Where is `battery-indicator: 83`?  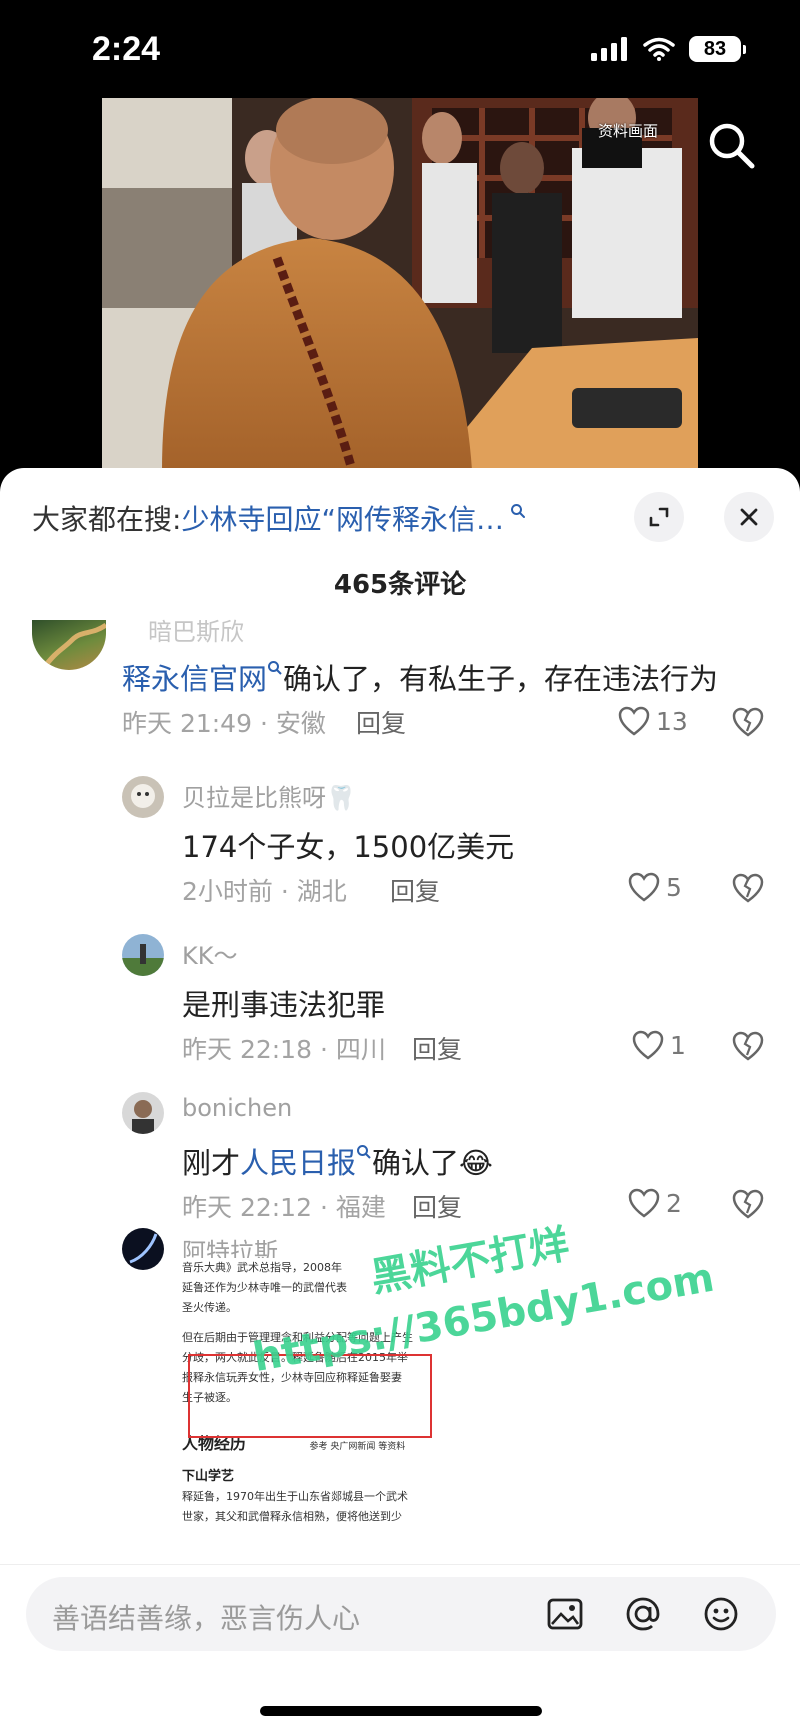 battery-indicator: 83 is located at coordinates (717, 49).